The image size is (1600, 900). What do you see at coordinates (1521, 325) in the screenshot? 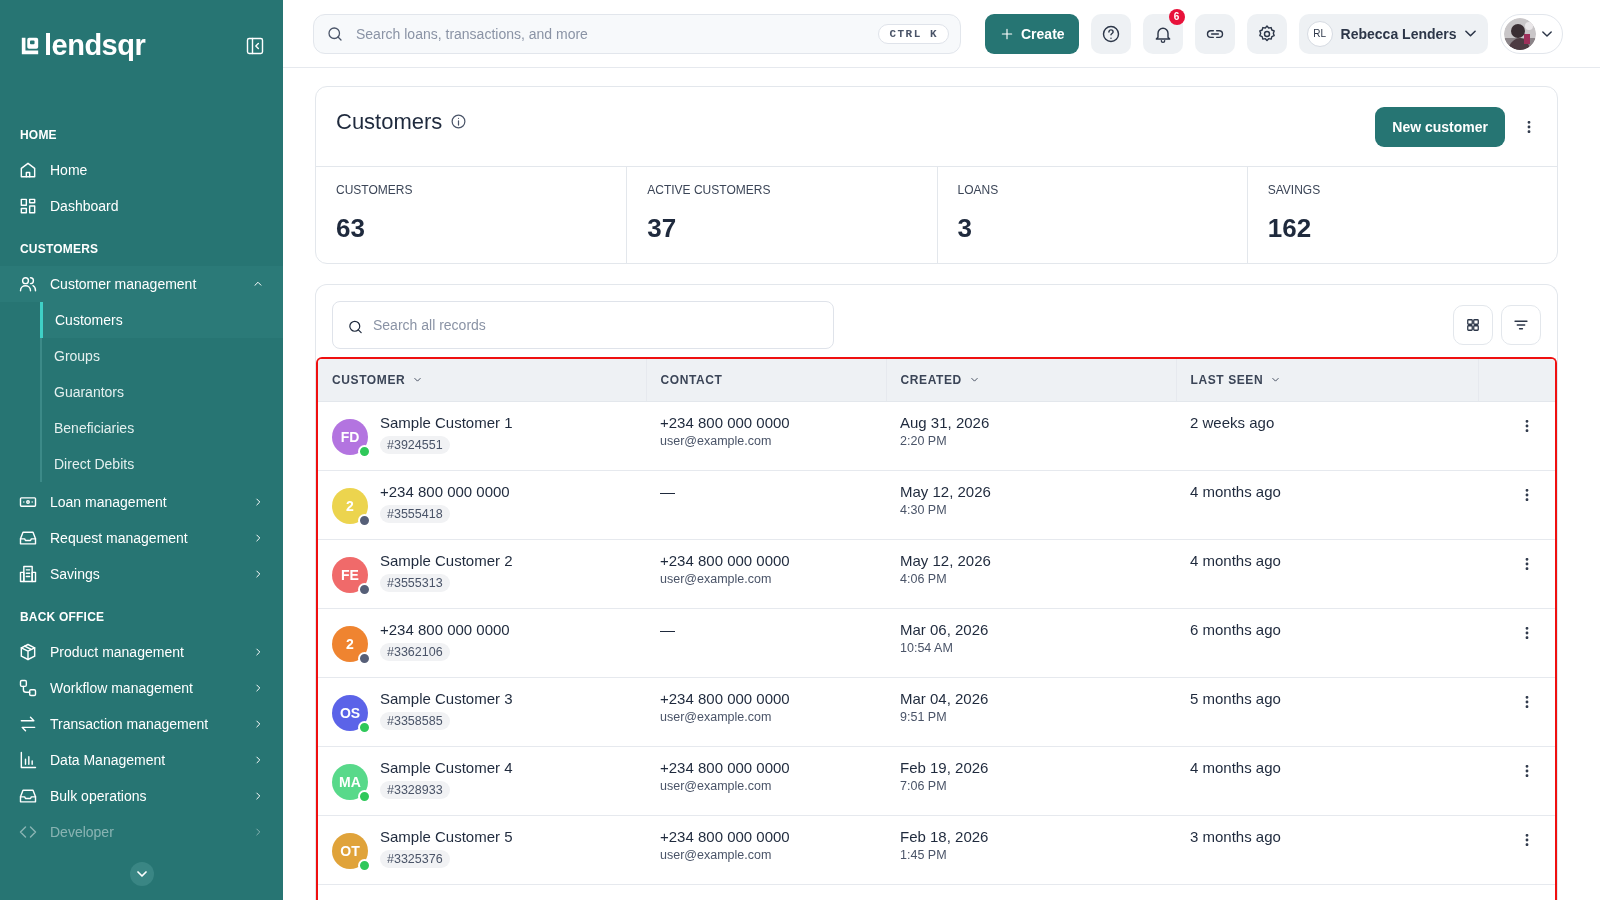
I see `filter-button` at bounding box center [1521, 325].